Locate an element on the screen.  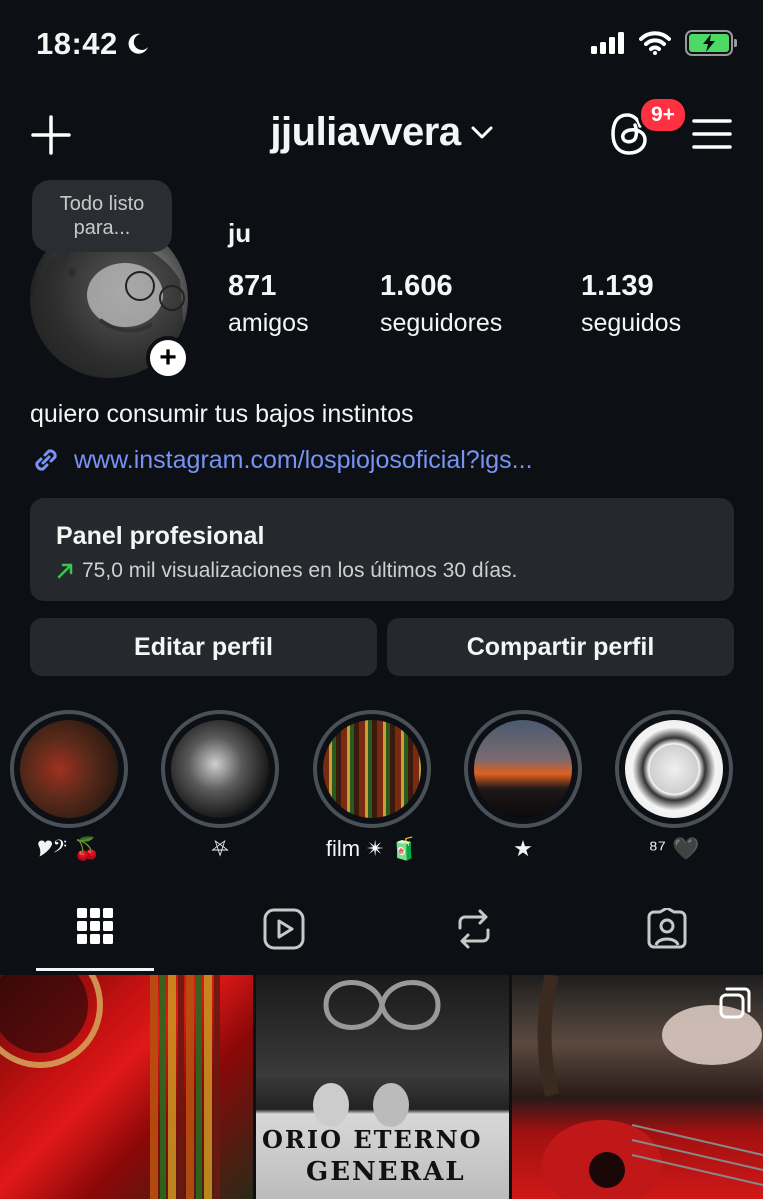
bio-text: quiero consumir tus bajos instintos is located at coordinates (222, 414).